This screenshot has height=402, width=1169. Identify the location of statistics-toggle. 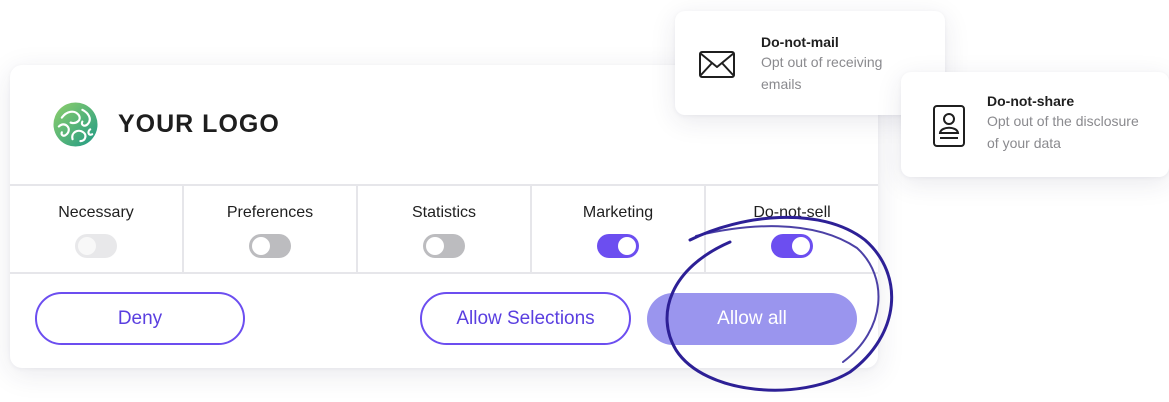
(444, 246).